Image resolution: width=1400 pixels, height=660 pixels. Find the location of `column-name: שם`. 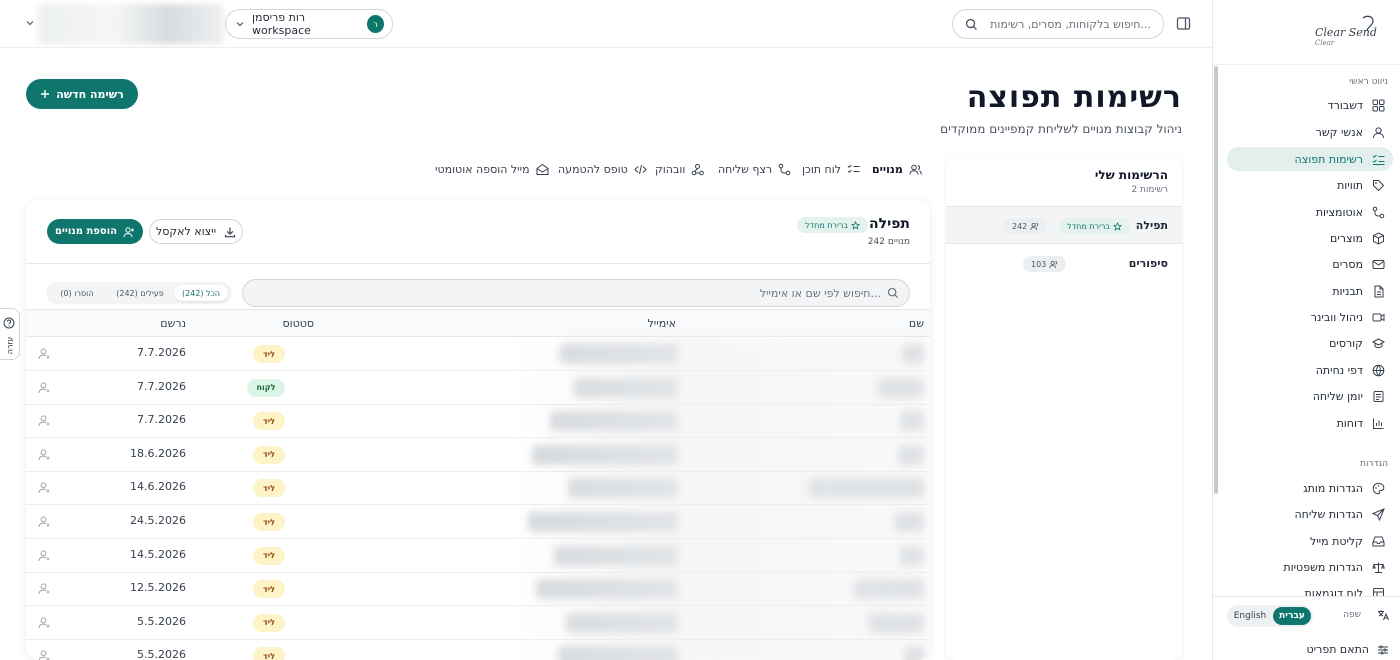

column-name: שם is located at coordinates (916, 323).